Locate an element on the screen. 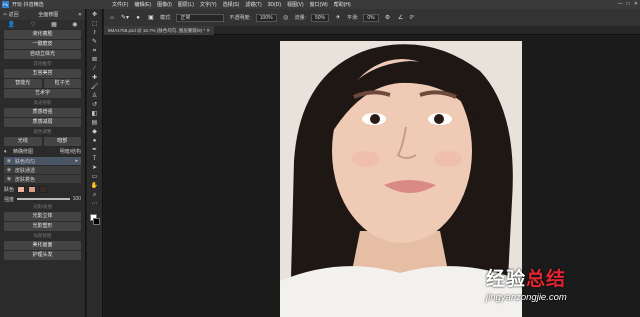 The image size is (640, 317). color-swatches is located at coordinates (95, 220).